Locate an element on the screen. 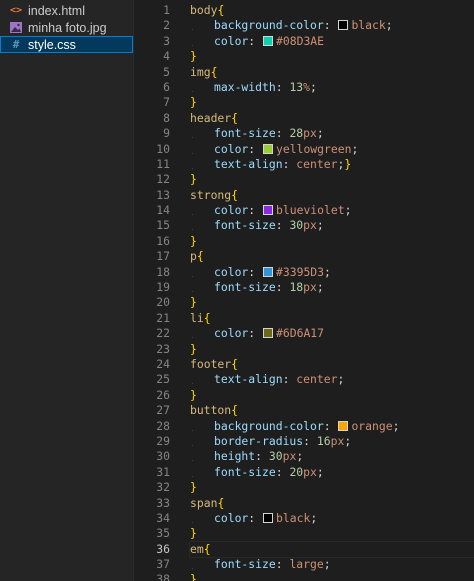 The width and height of the screenshot is (474, 581). css-property: background-color is located at coordinates (269, 25).